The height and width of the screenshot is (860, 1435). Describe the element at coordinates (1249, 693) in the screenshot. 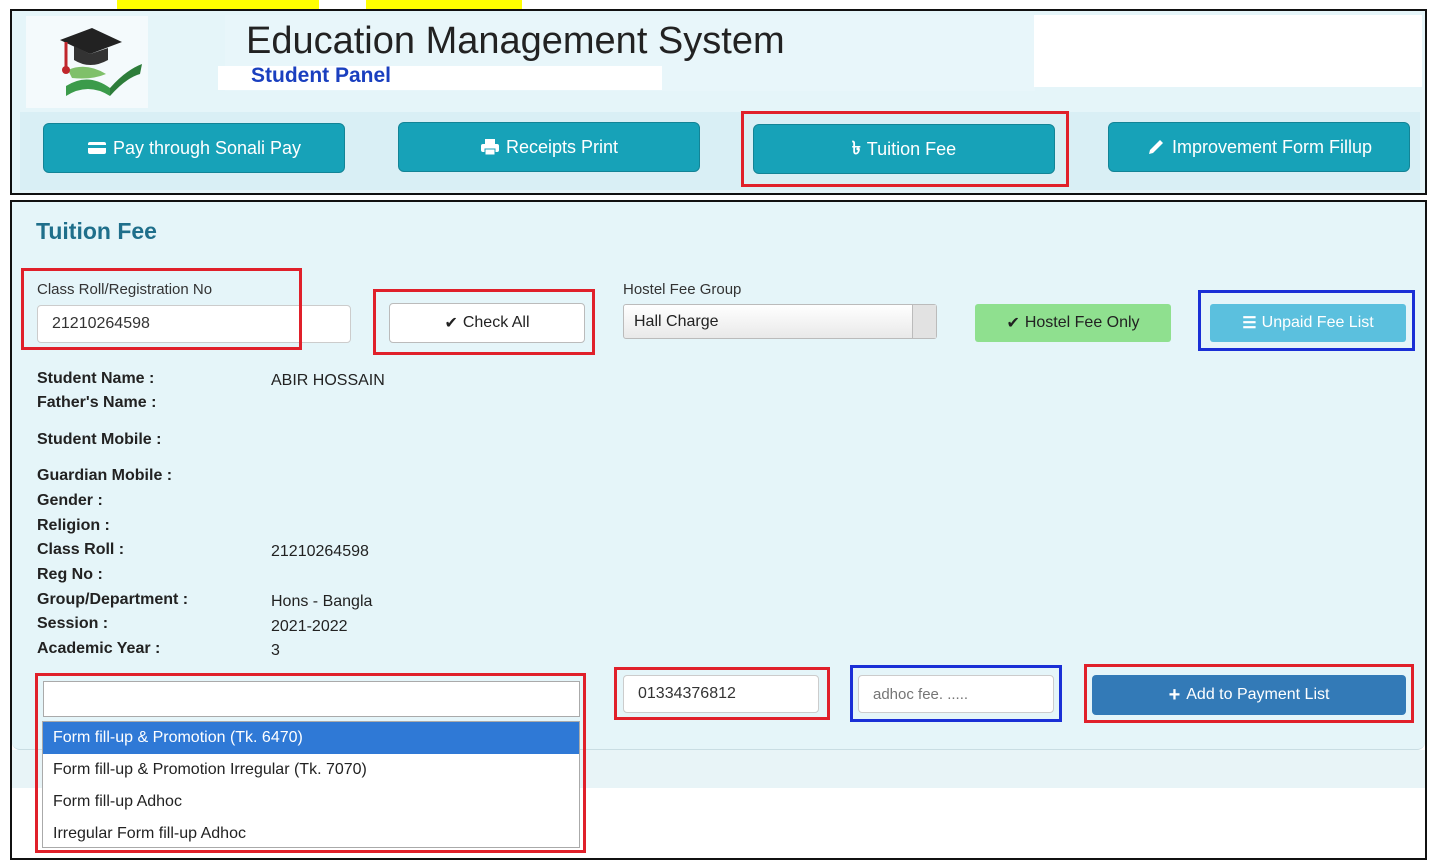

I see `highlight-add-payment` at that location.